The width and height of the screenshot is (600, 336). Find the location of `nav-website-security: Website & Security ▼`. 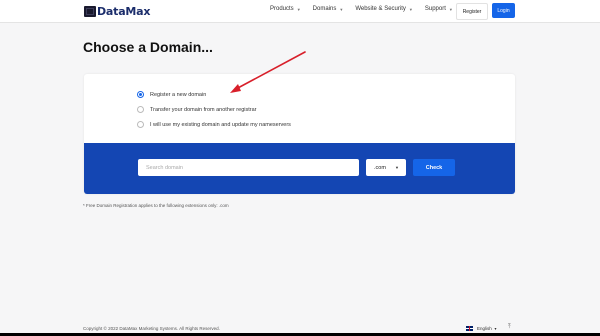

nav-website-security: Website & Security ▼ is located at coordinates (384, 9).